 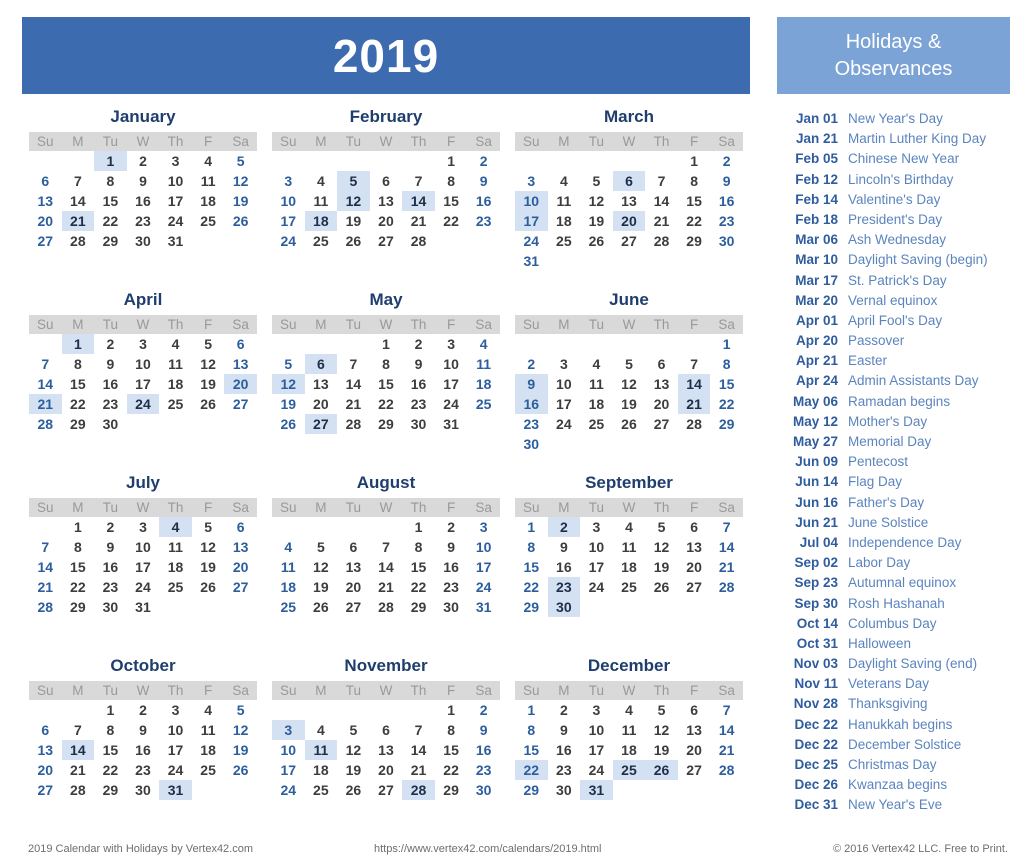 What do you see at coordinates (898, 161) in the screenshot?
I see `holiday-list-item: Feb 05 Chinese New Year` at bounding box center [898, 161].